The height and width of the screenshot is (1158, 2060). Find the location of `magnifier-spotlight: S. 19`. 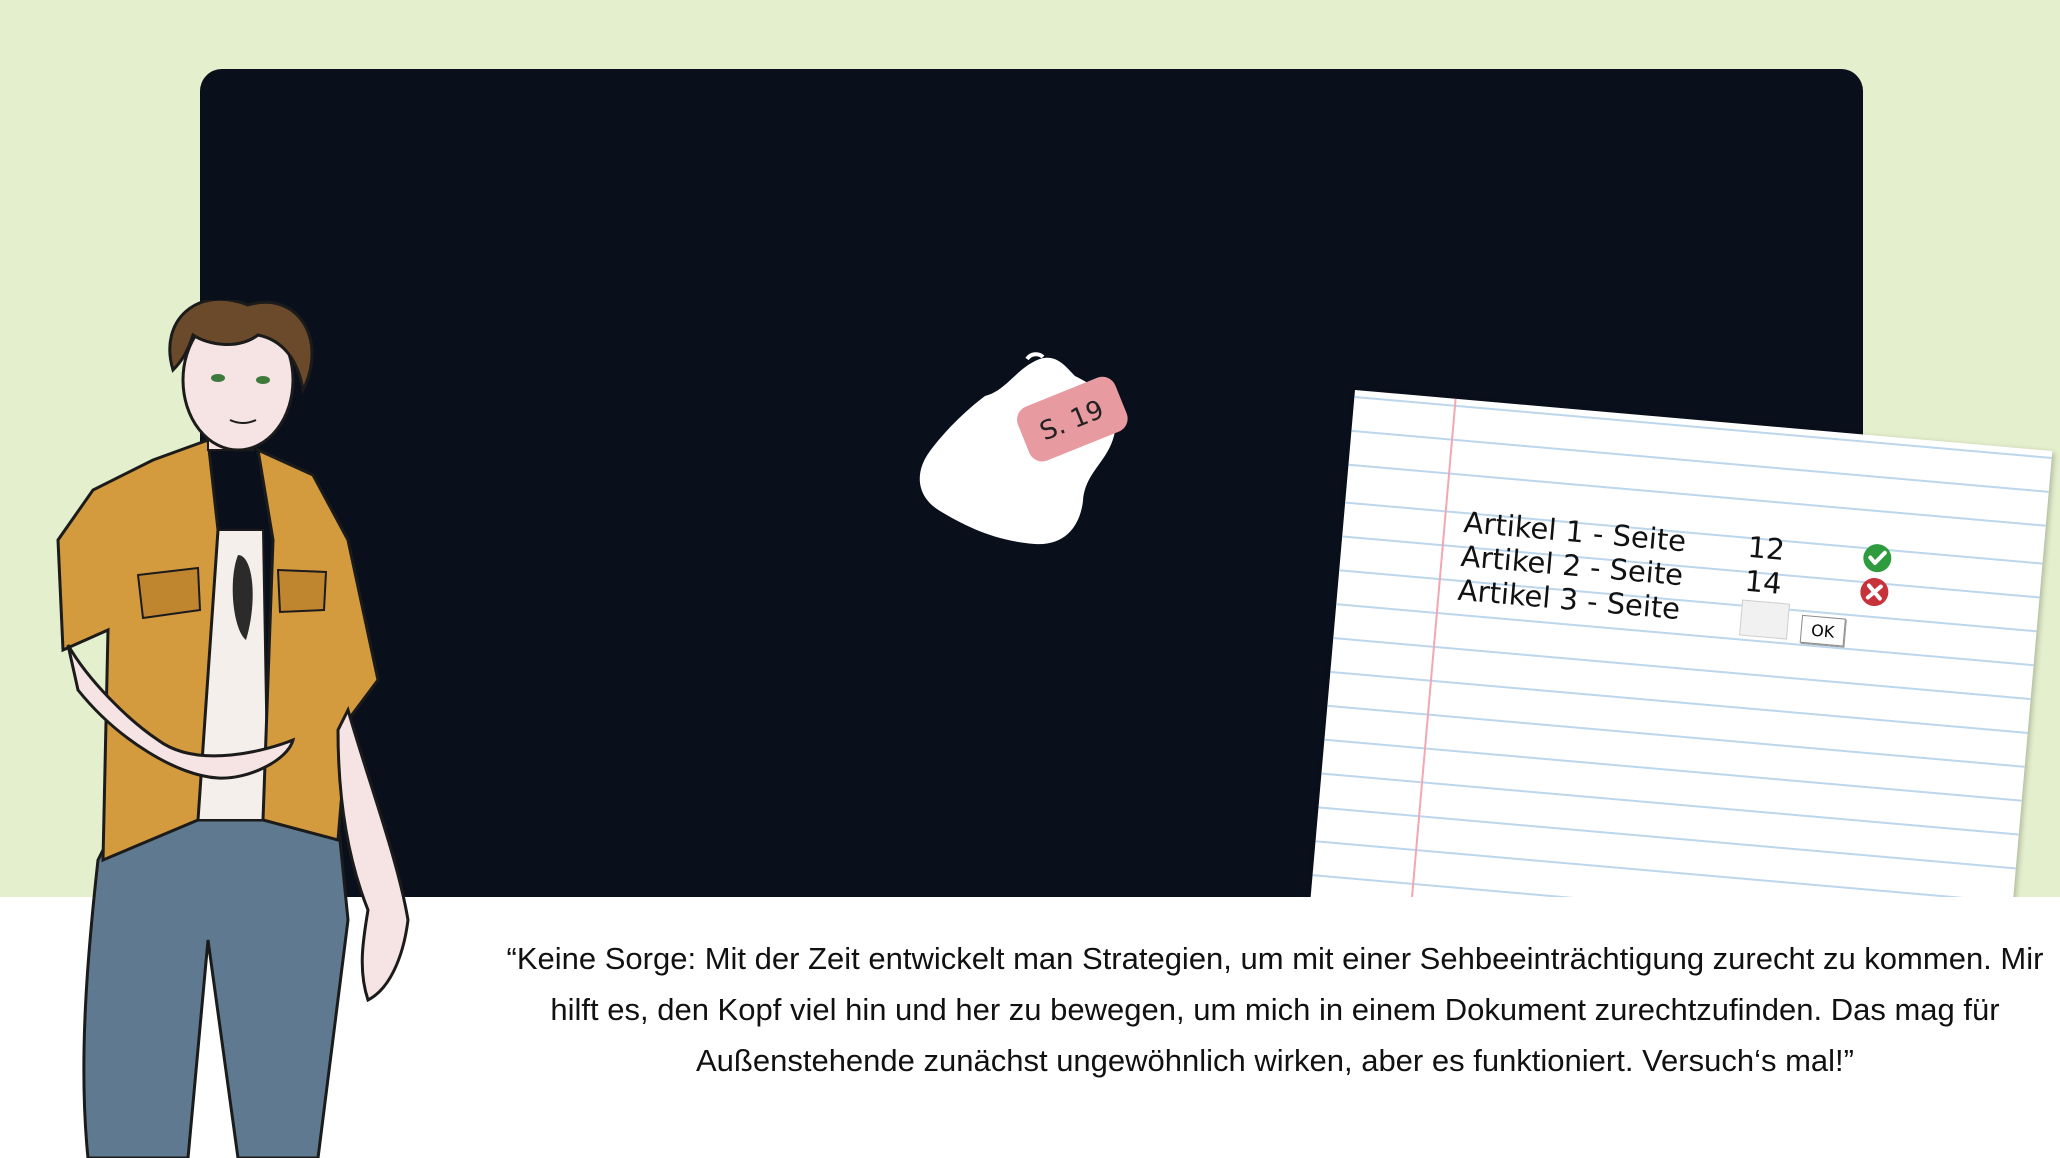

magnifier-spotlight: S. 19 is located at coordinates (1023, 448).